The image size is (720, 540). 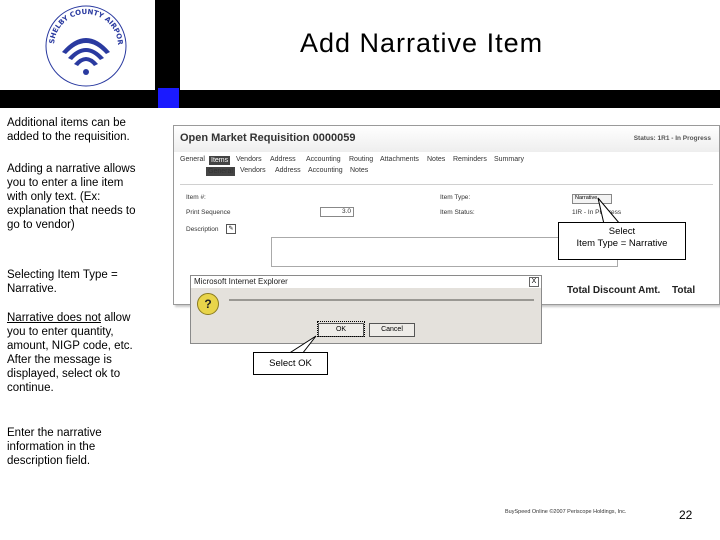 What do you see at coordinates (54, 318) in the screenshot?
I see `note-underlined-text: Narrative does not` at bounding box center [54, 318].